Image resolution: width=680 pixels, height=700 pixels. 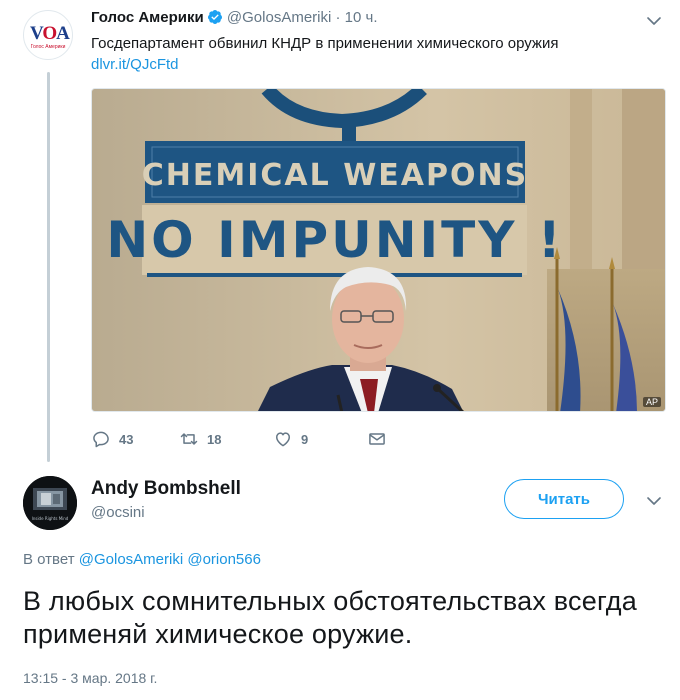 What do you see at coordinates (90, 678) in the screenshot?
I see `reply-timestamp: 13:15 - 3 мар. 2018 г.` at bounding box center [90, 678].